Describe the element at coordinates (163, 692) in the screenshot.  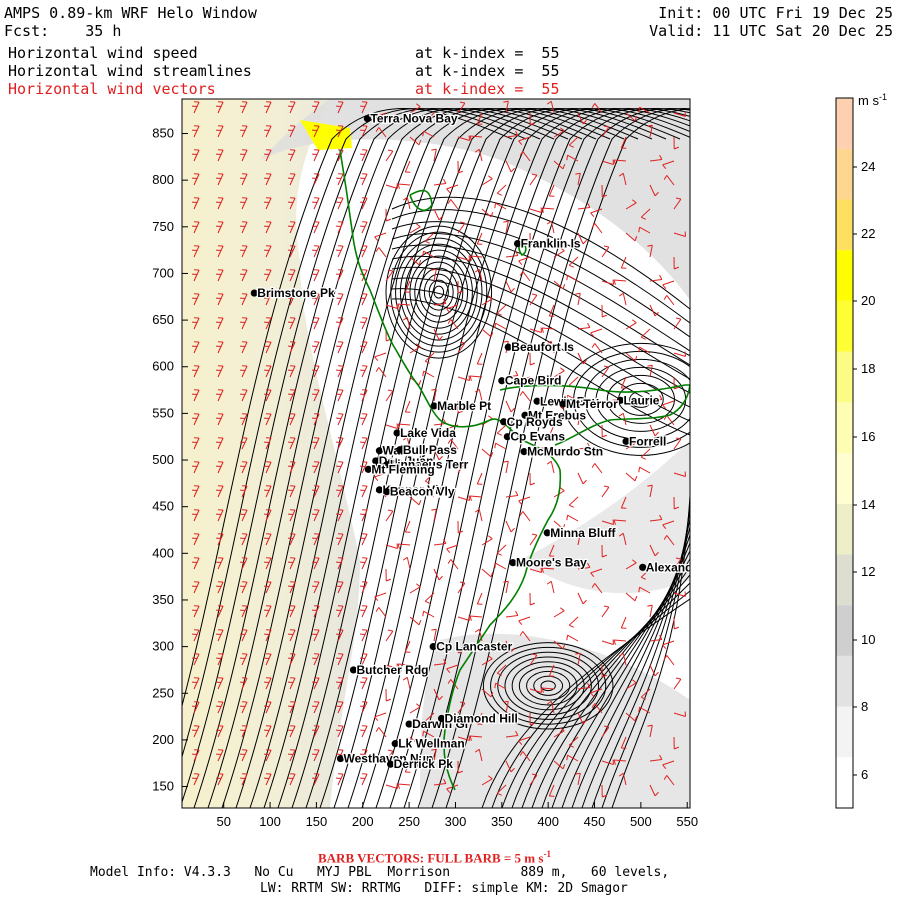
I see `y-tick-label: 250` at that location.